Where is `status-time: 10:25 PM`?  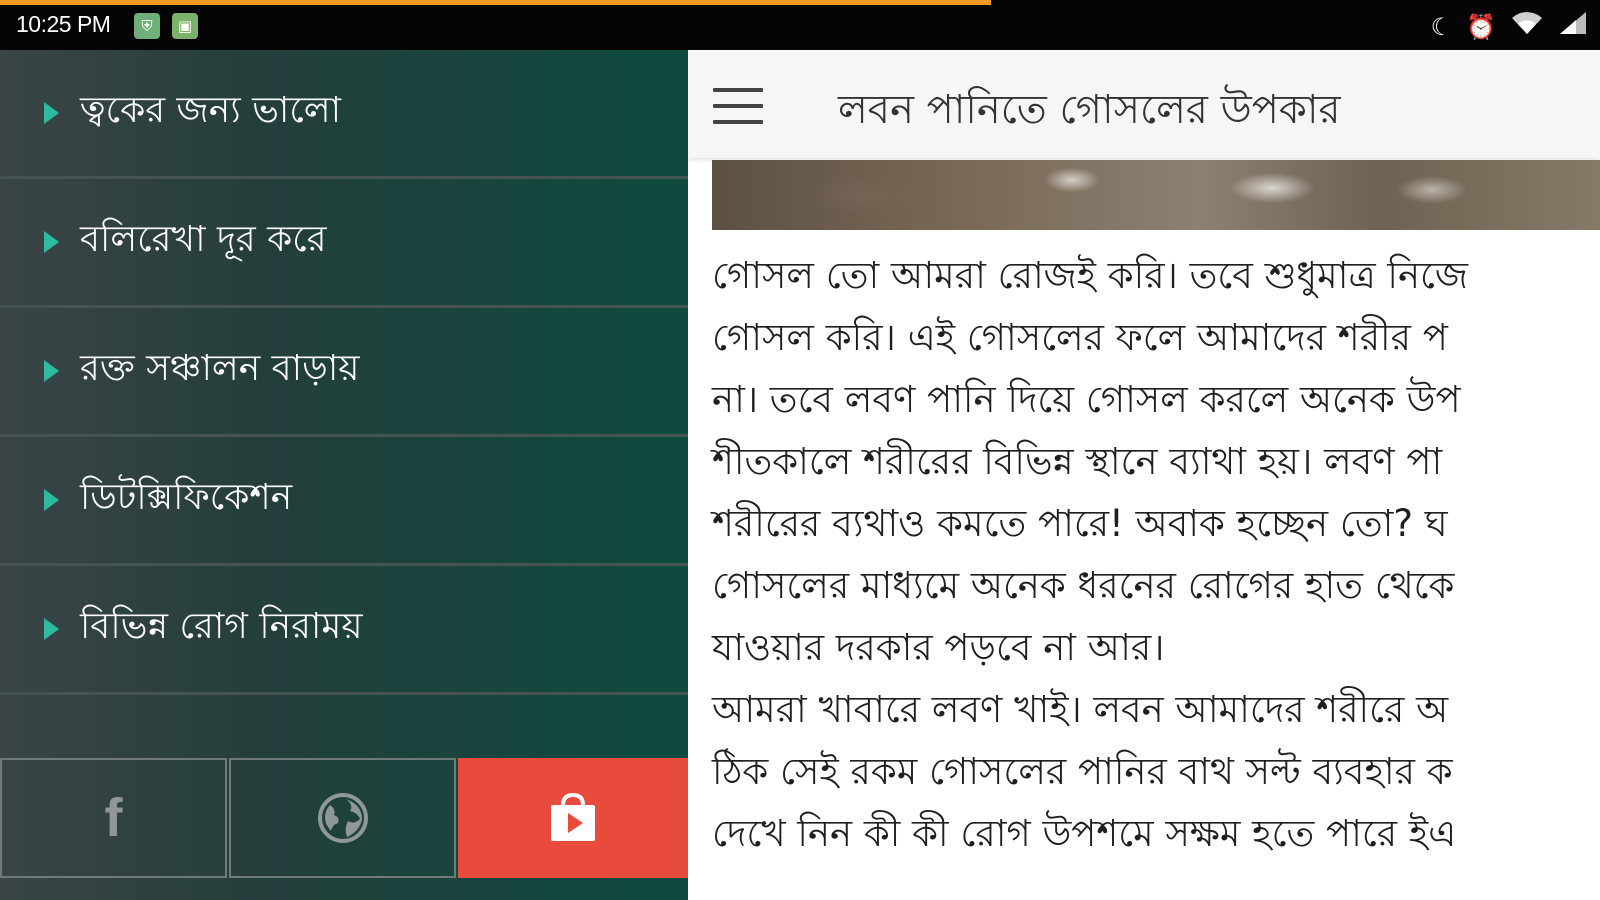 status-time: 10:25 PM is located at coordinates (63, 24).